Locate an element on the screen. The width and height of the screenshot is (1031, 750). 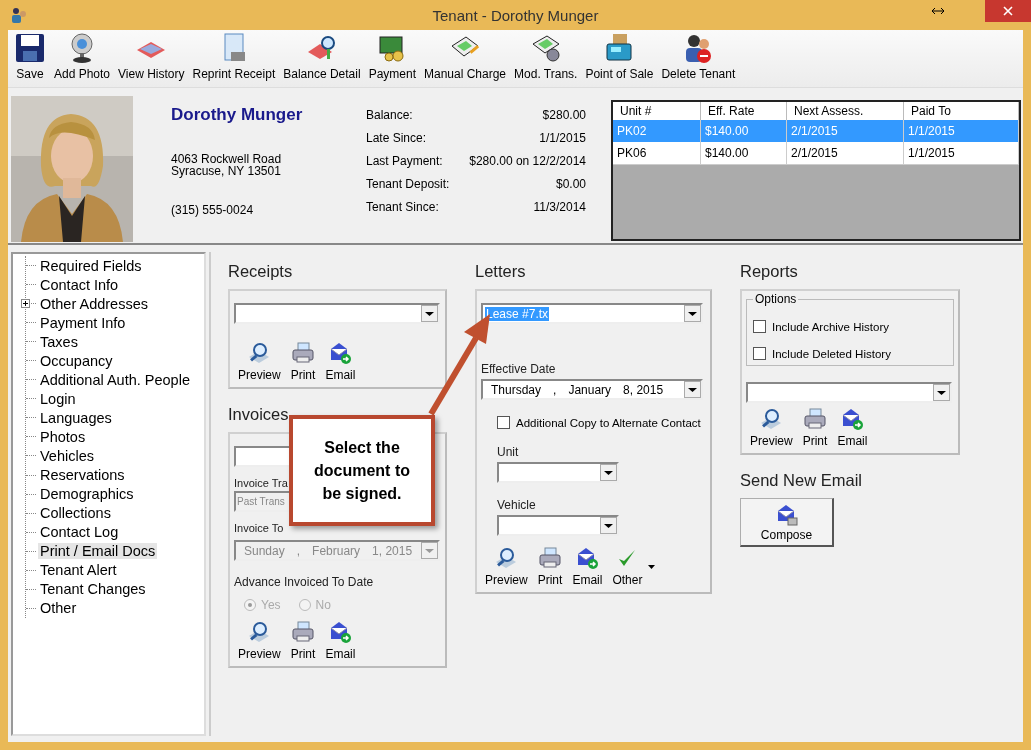
section-title: Receipts is located at coordinates (261, 271).